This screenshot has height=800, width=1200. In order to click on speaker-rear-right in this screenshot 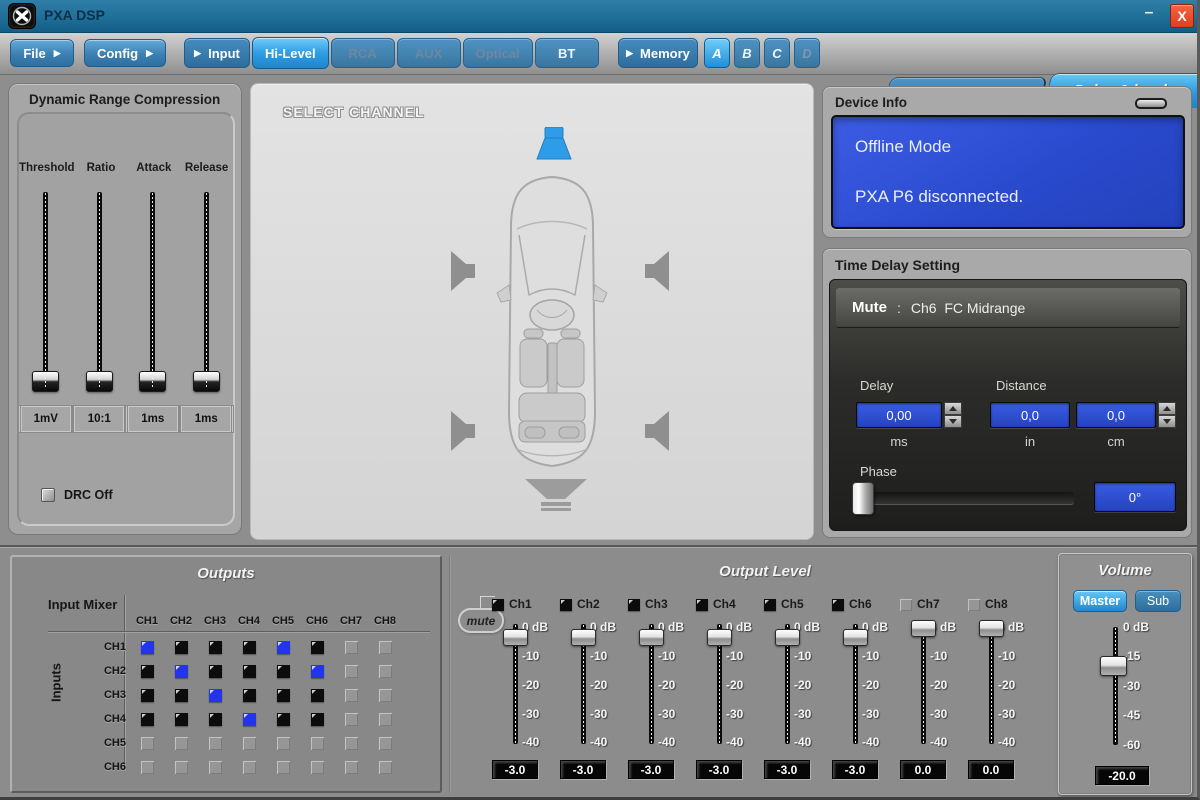, I will do `click(656, 431)`.